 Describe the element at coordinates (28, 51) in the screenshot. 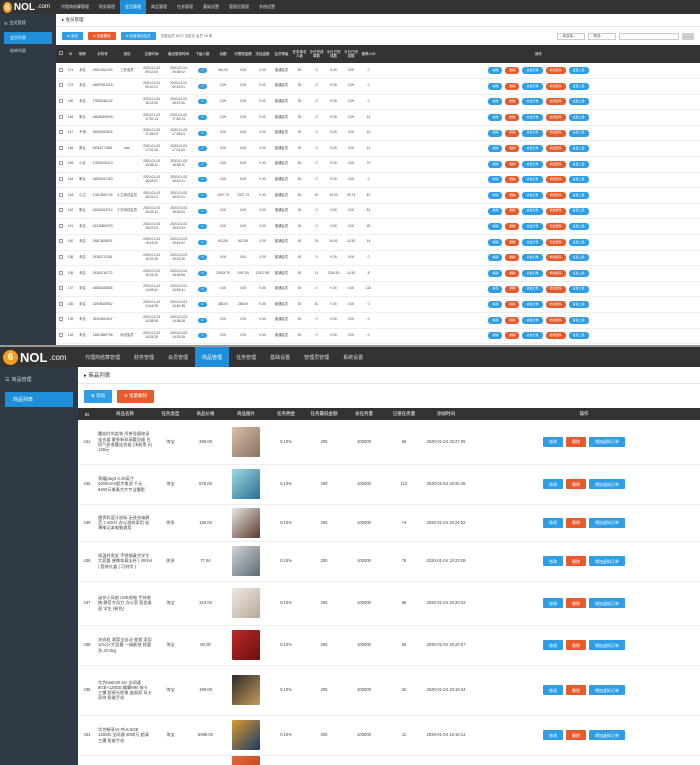

I see `sidebar-item-order-list: 结单列表` at that location.